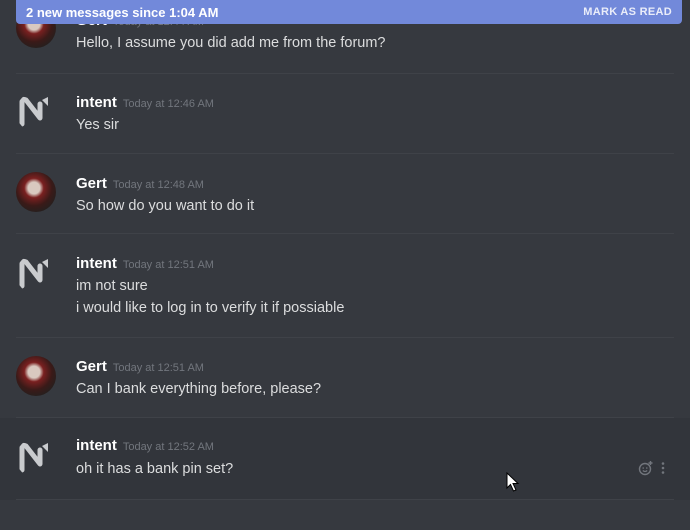  I want to click on username: Gert Today at 12:48 AM, so click(140, 183).